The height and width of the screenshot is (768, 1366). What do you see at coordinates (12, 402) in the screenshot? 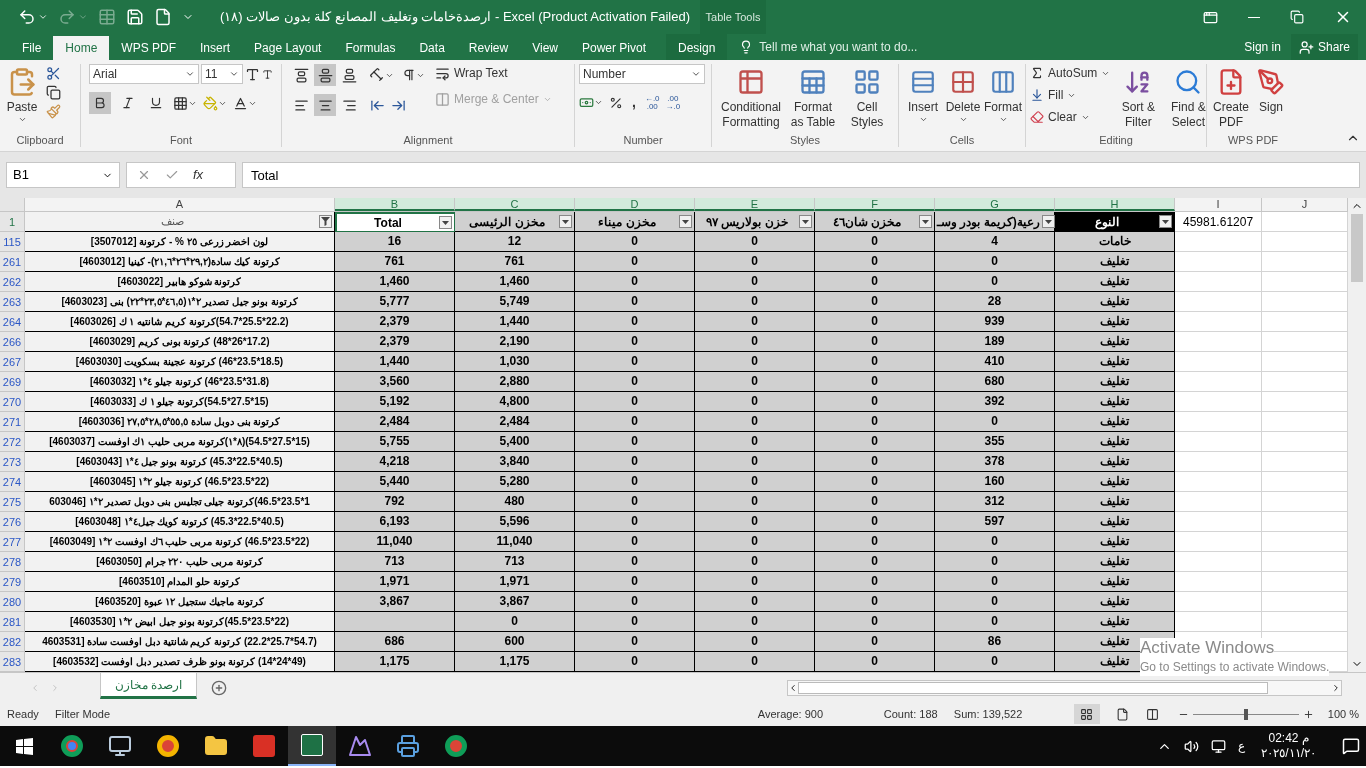
I see `row-number: 270` at bounding box center [12, 402].